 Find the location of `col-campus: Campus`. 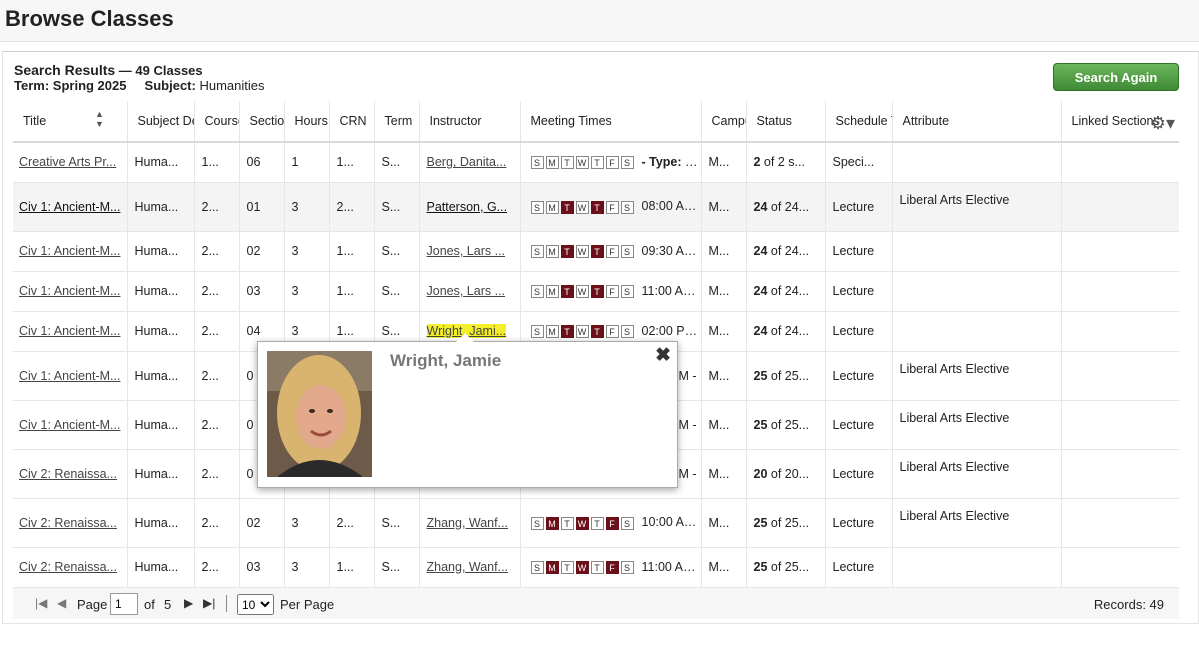

col-campus: Campus is located at coordinates (723, 122).